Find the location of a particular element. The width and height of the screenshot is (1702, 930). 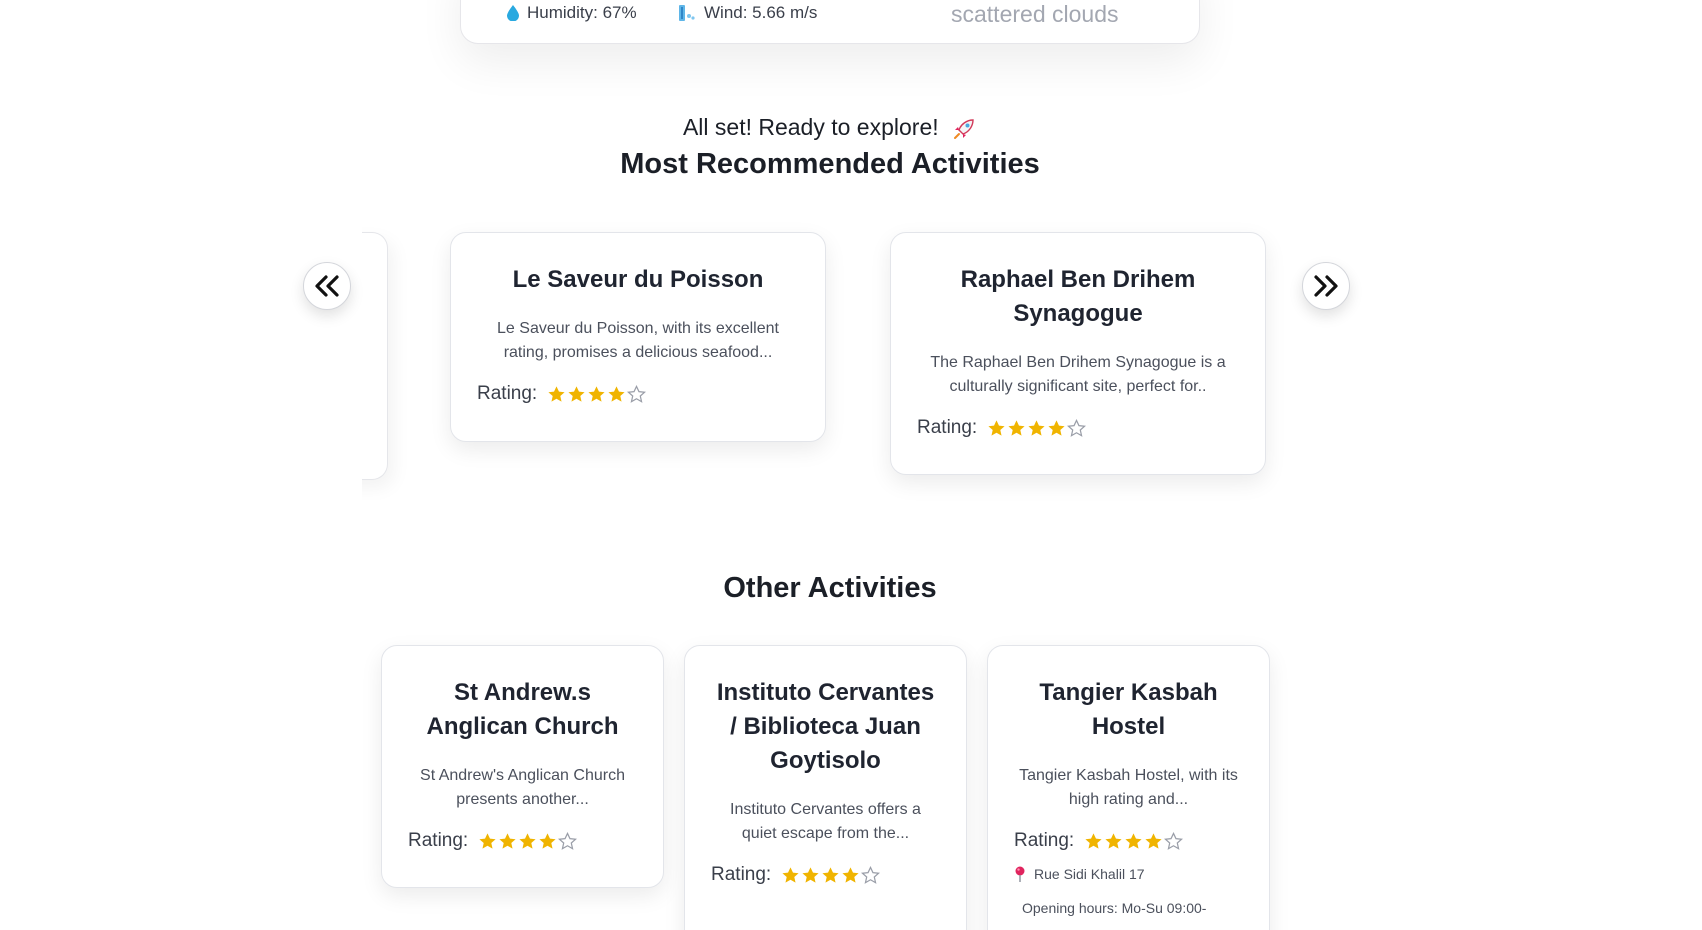

ready-message: All set! Ready to explore! is located at coordinates (830, 128).